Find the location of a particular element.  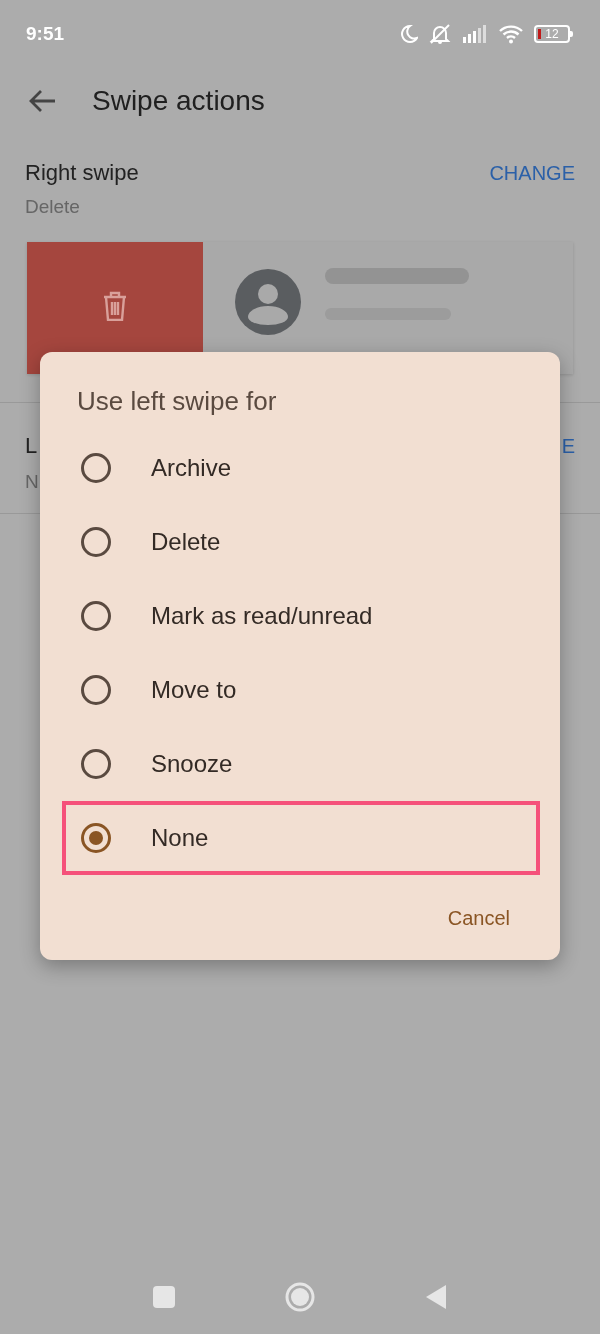

radio-option: Snooze is located at coordinates (301, 764).